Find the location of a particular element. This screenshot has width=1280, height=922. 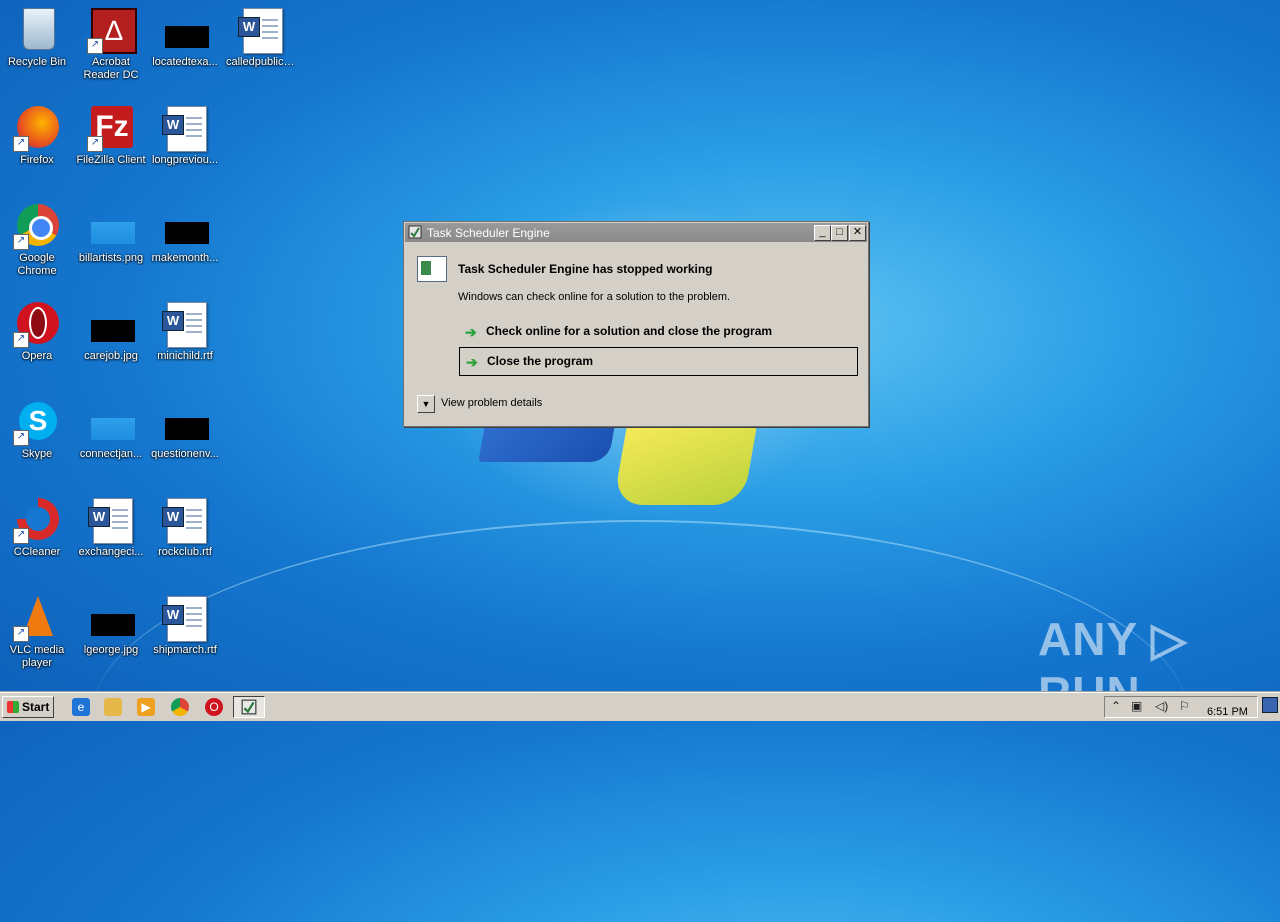

taskbar: Start e ▶ O ⌃ ▣ ◁) ⚐ is located at coordinates (640, 706).